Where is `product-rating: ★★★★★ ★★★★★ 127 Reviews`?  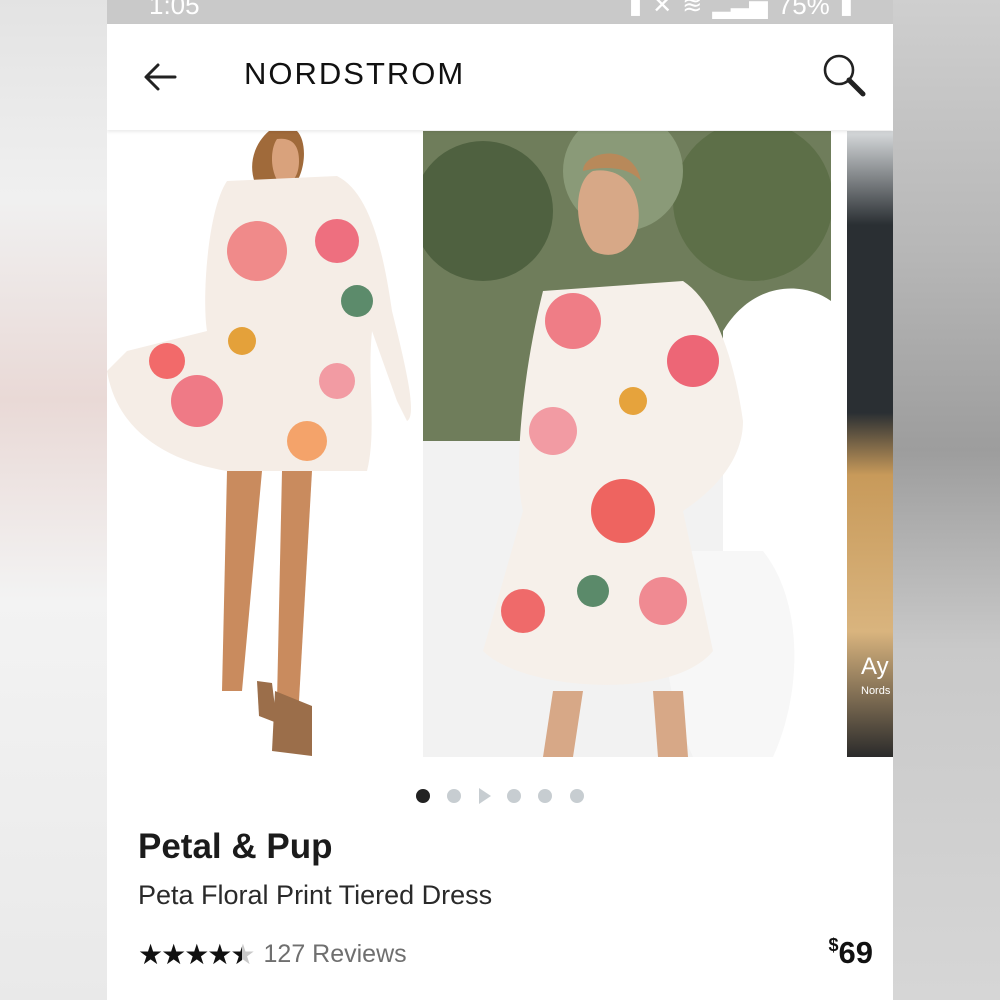 product-rating: ★★★★★ ★★★★★ 127 Reviews is located at coordinates (272, 954).